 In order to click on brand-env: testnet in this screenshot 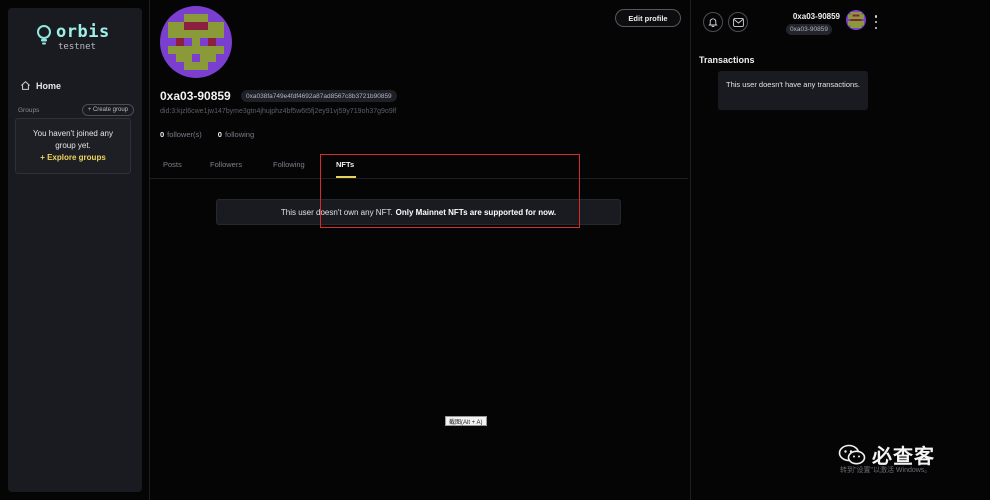, I will do `click(77, 47)`.